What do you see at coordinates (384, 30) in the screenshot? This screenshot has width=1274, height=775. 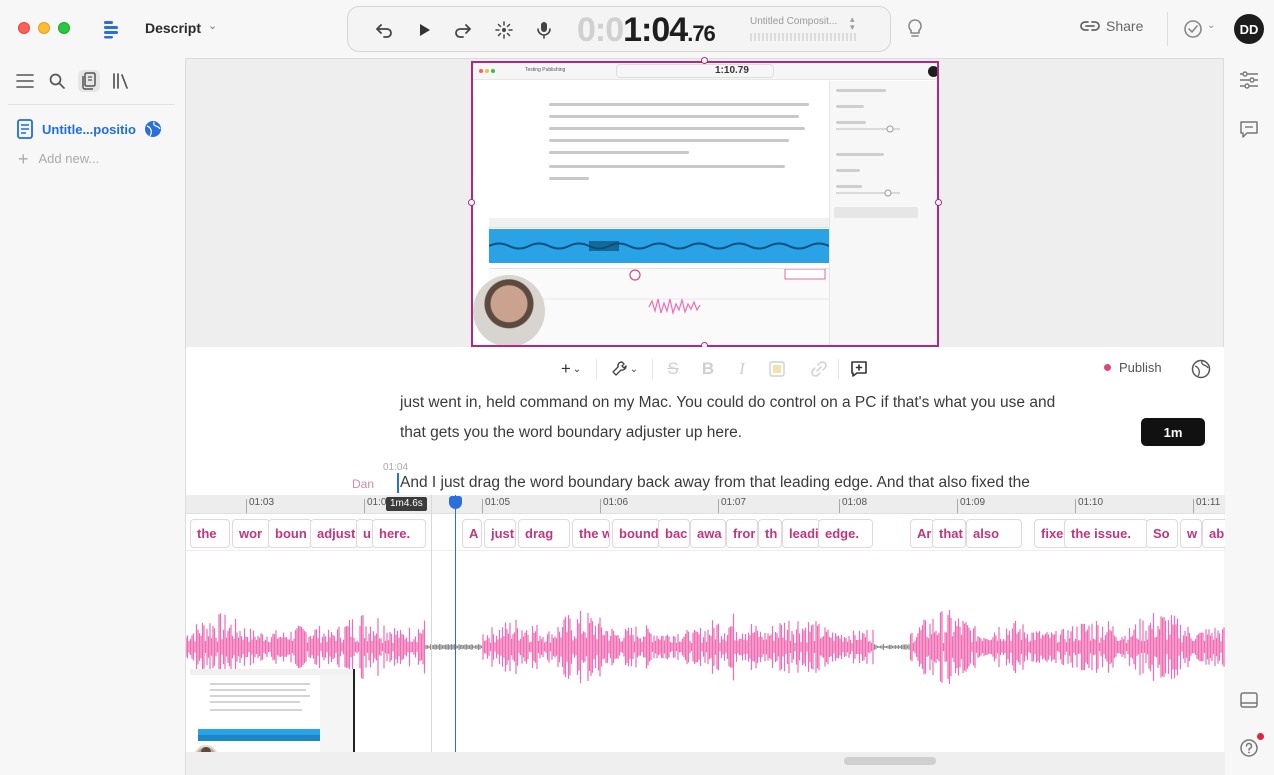 I see `undo-icon` at bounding box center [384, 30].